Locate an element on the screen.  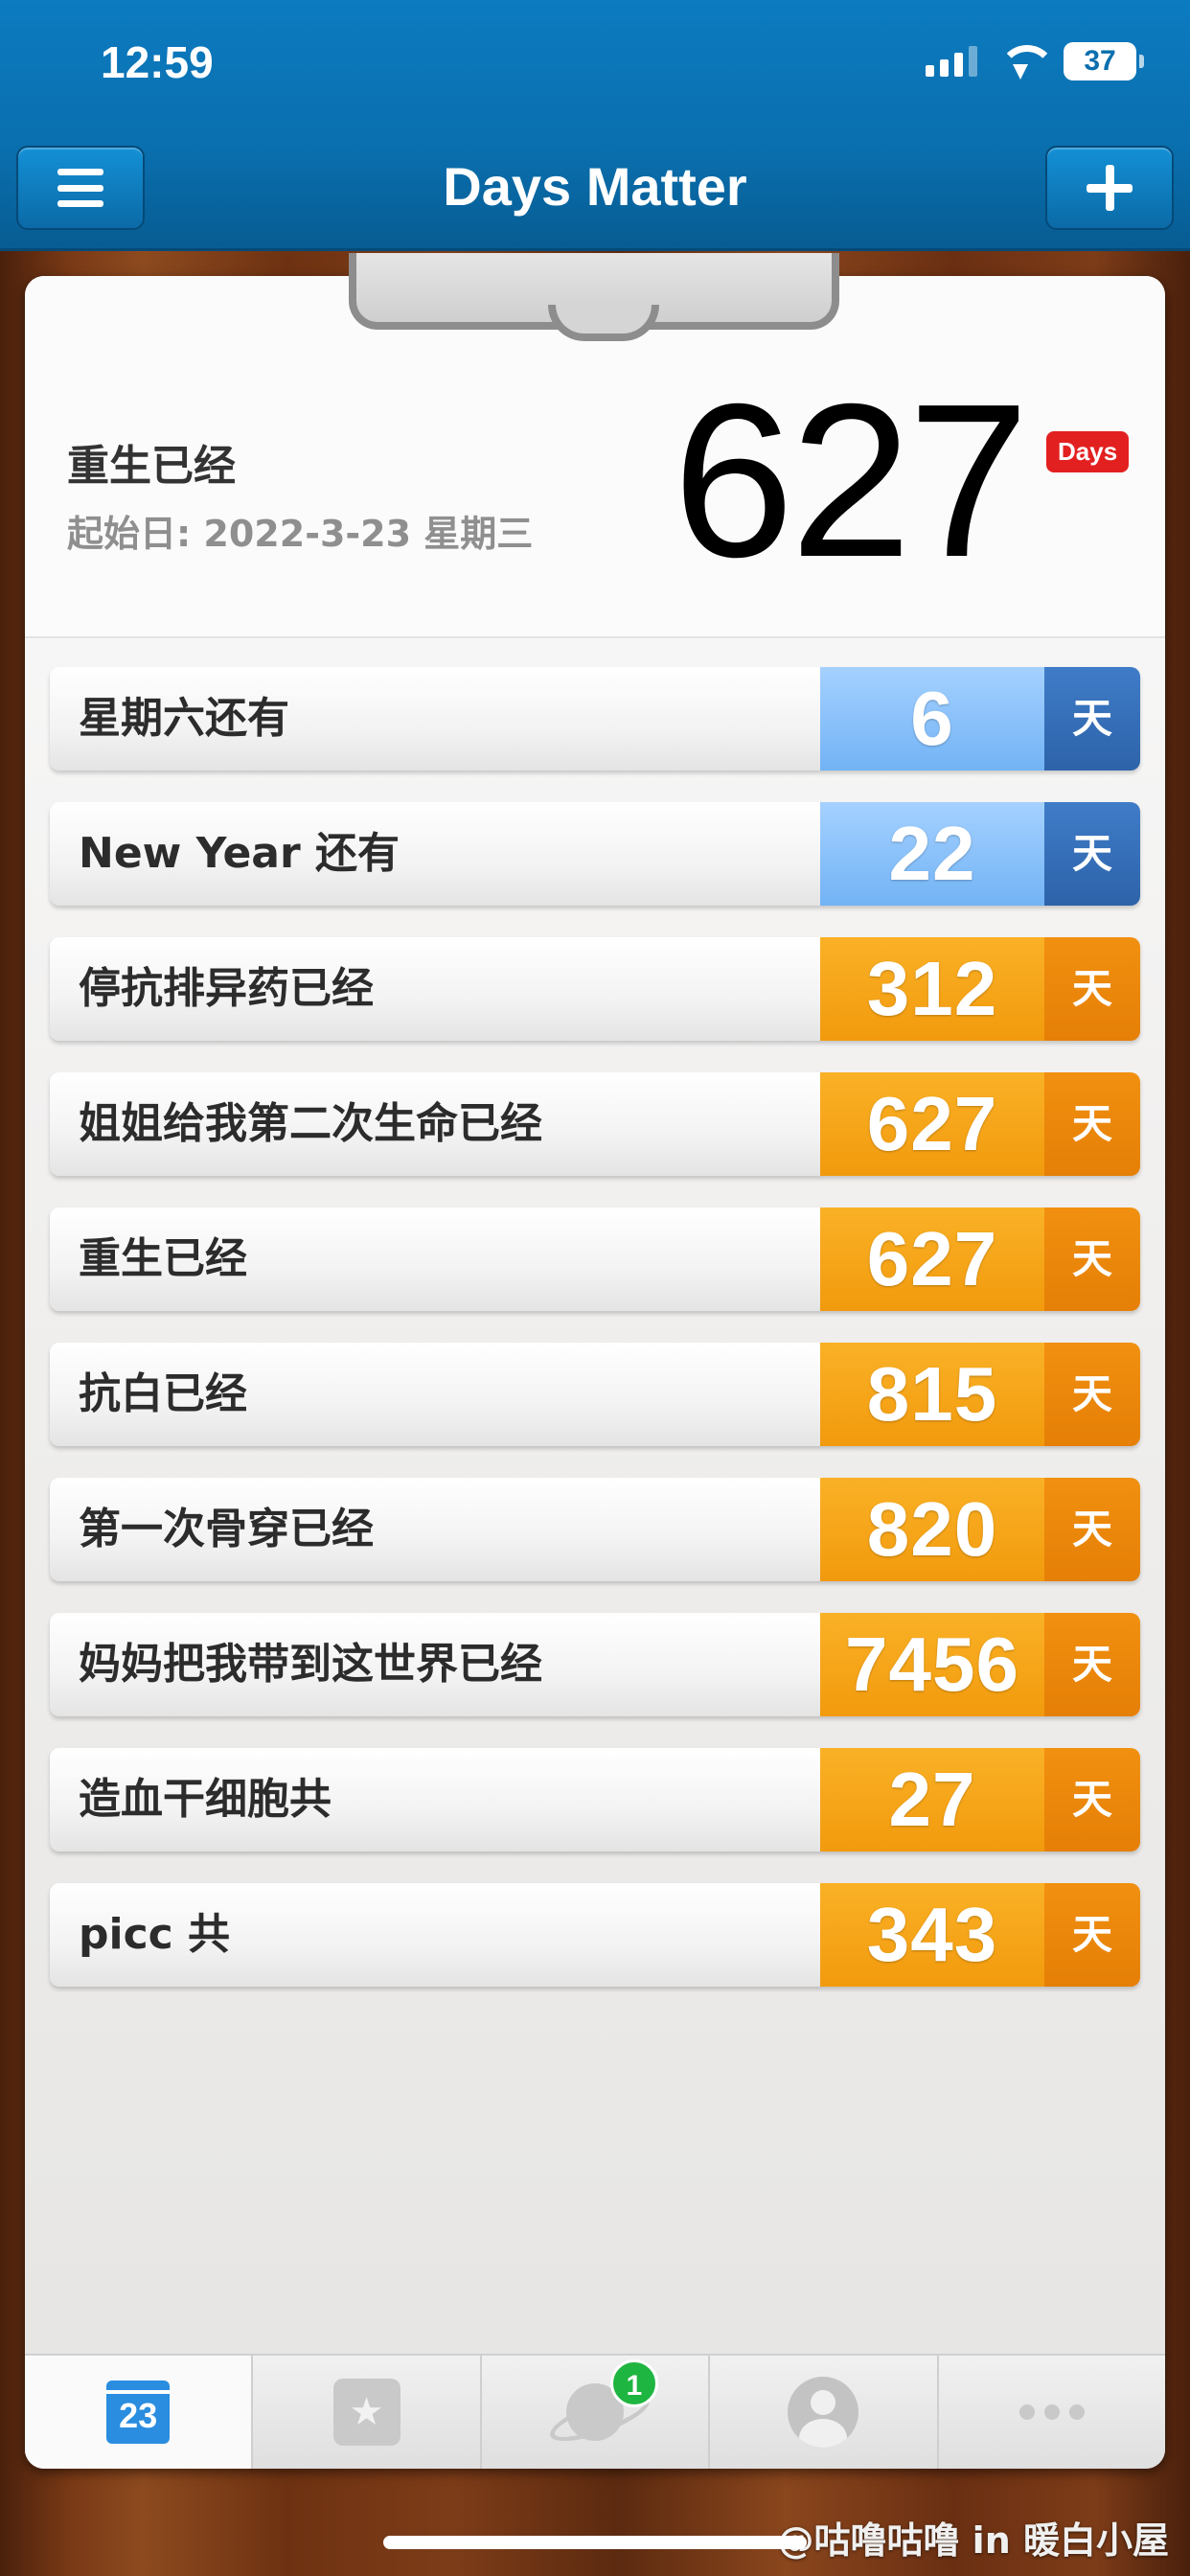
event-row: picc 共 343 天 is located at coordinates (595, 1935).